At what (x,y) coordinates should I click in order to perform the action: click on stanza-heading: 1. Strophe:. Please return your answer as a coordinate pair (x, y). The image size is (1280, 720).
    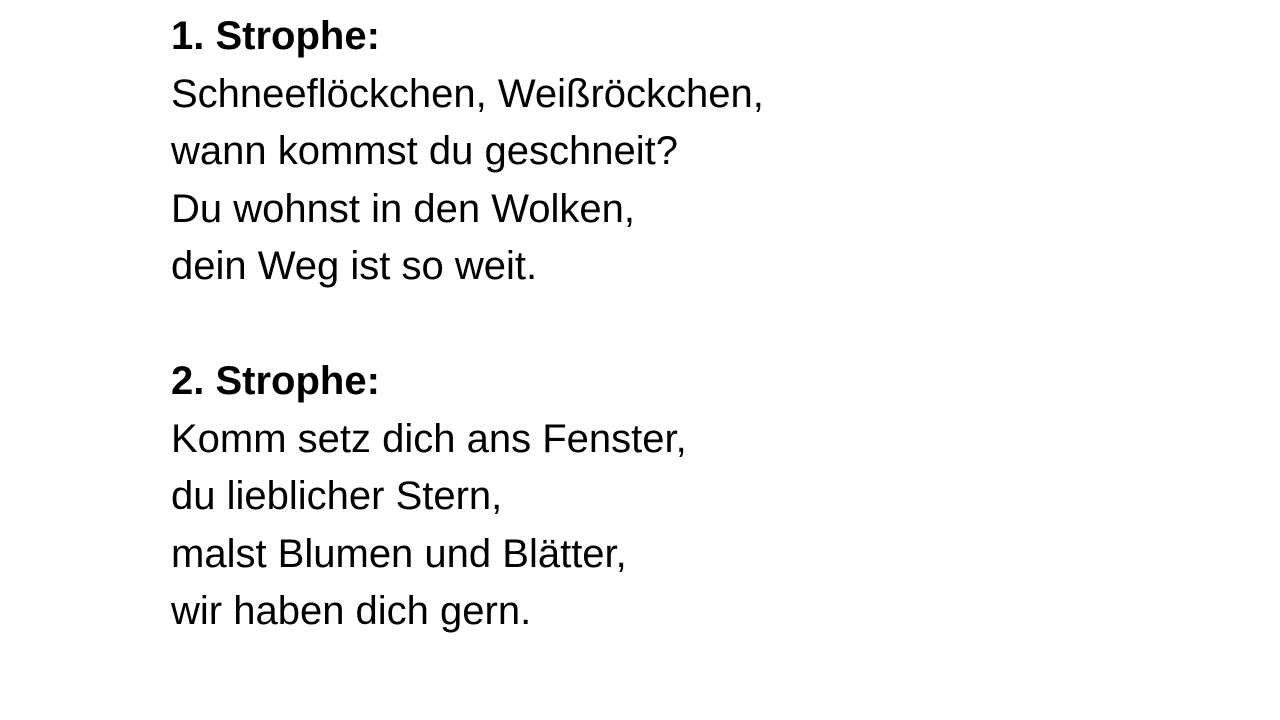
    Looking at the image, I should click on (275, 36).